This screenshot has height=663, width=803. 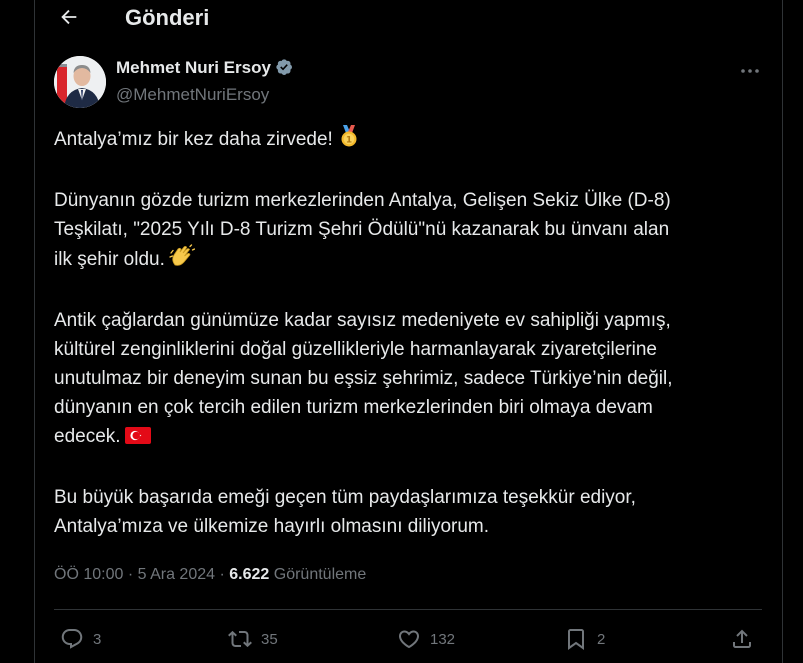 I want to click on medal-icon: 1, so click(x=349, y=140).